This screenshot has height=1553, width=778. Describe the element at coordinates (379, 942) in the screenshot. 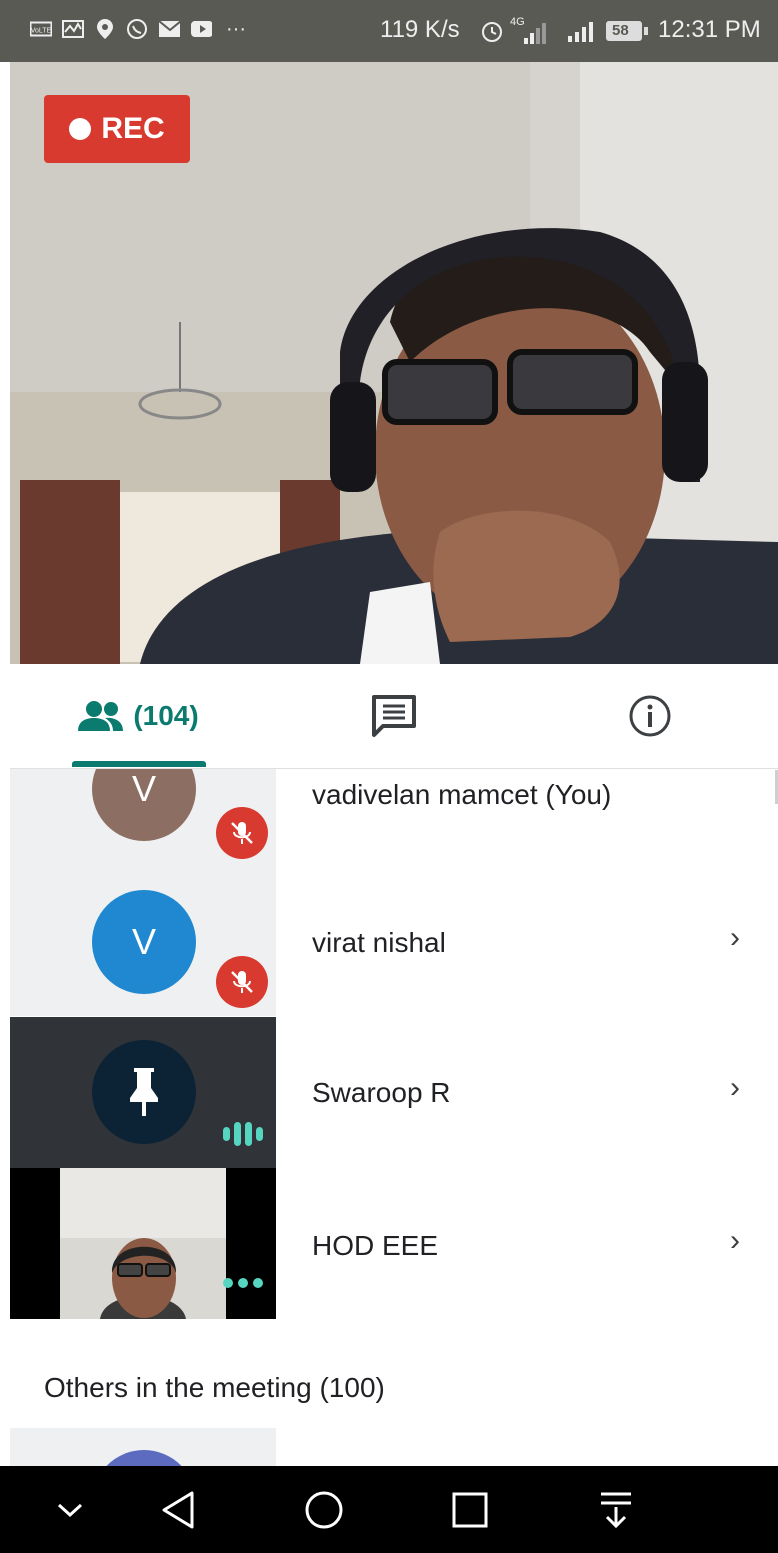

I see `participant-name: virat nishal` at that location.